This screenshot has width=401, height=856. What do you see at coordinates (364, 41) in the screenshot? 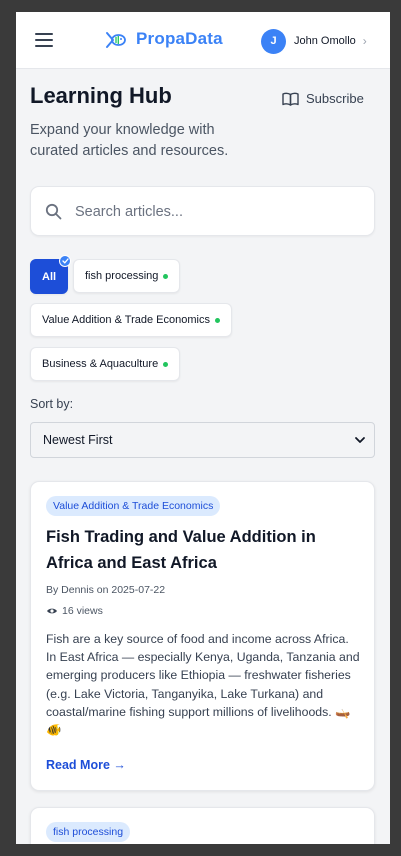
I see `chevron-right-icon: ›` at bounding box center [364, 41].